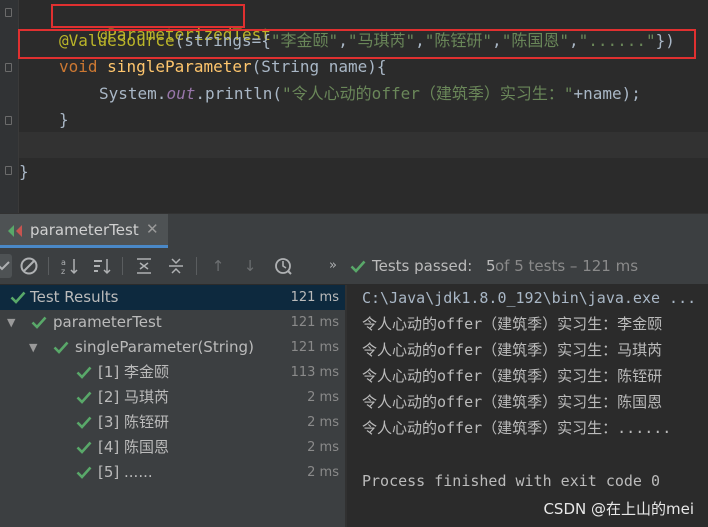 This screenshot has width=708, height=527. What do you see at coordinates (172, 472) in the screenshot?
I see `tree-row-case-5: [5] ...... 2 ms` at bounding box center [172, 472].